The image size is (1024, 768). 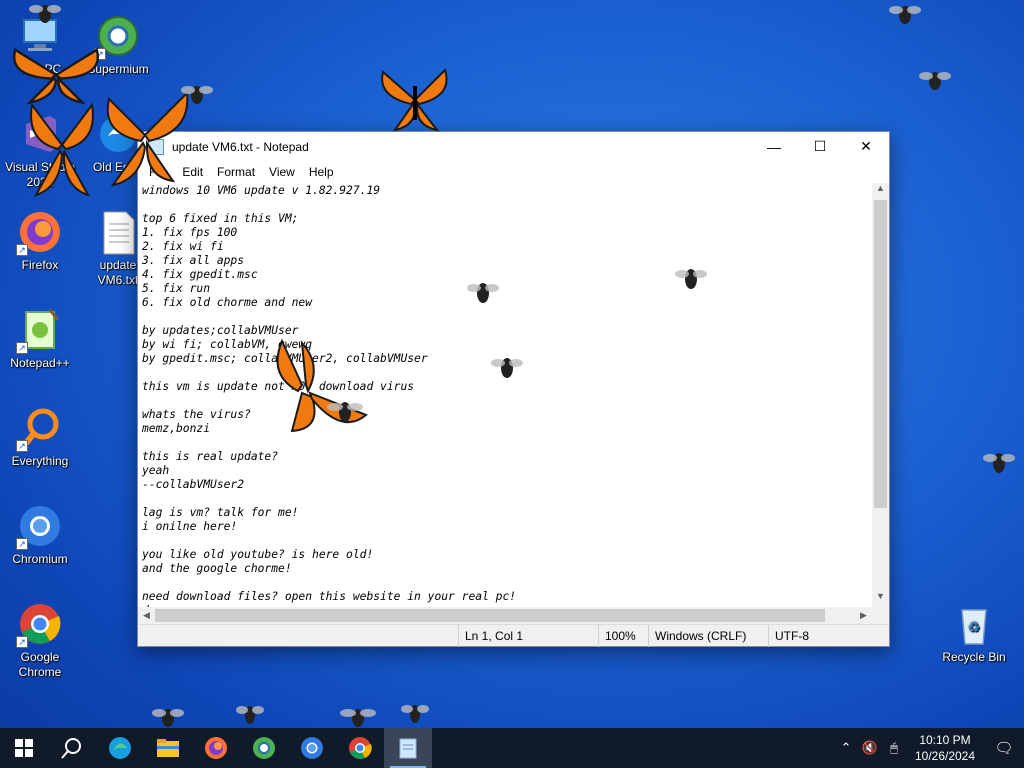 I want to click on recycle-bin-icon: ♻, so click(x=974, y=624).